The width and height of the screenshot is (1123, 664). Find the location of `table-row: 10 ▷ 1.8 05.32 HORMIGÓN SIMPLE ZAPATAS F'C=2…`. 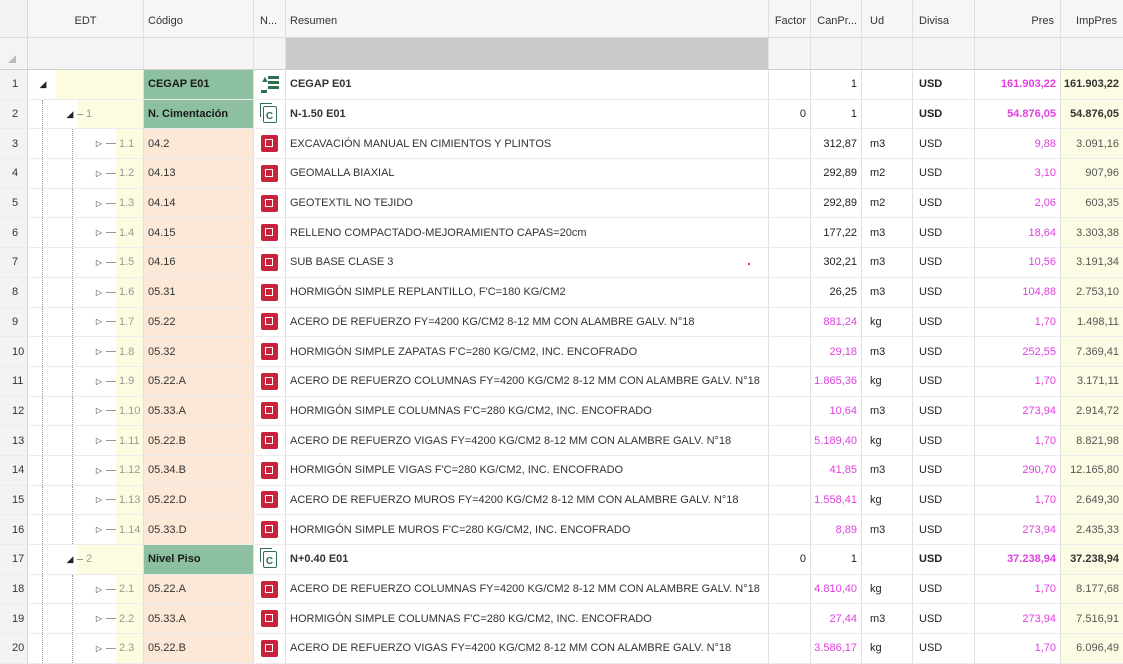

table-row: 10 ▷ 1.8 05.32 HORMIGÓN SIMPLE ZAPATAS F'C=2… is located at coordinates (561, 352).